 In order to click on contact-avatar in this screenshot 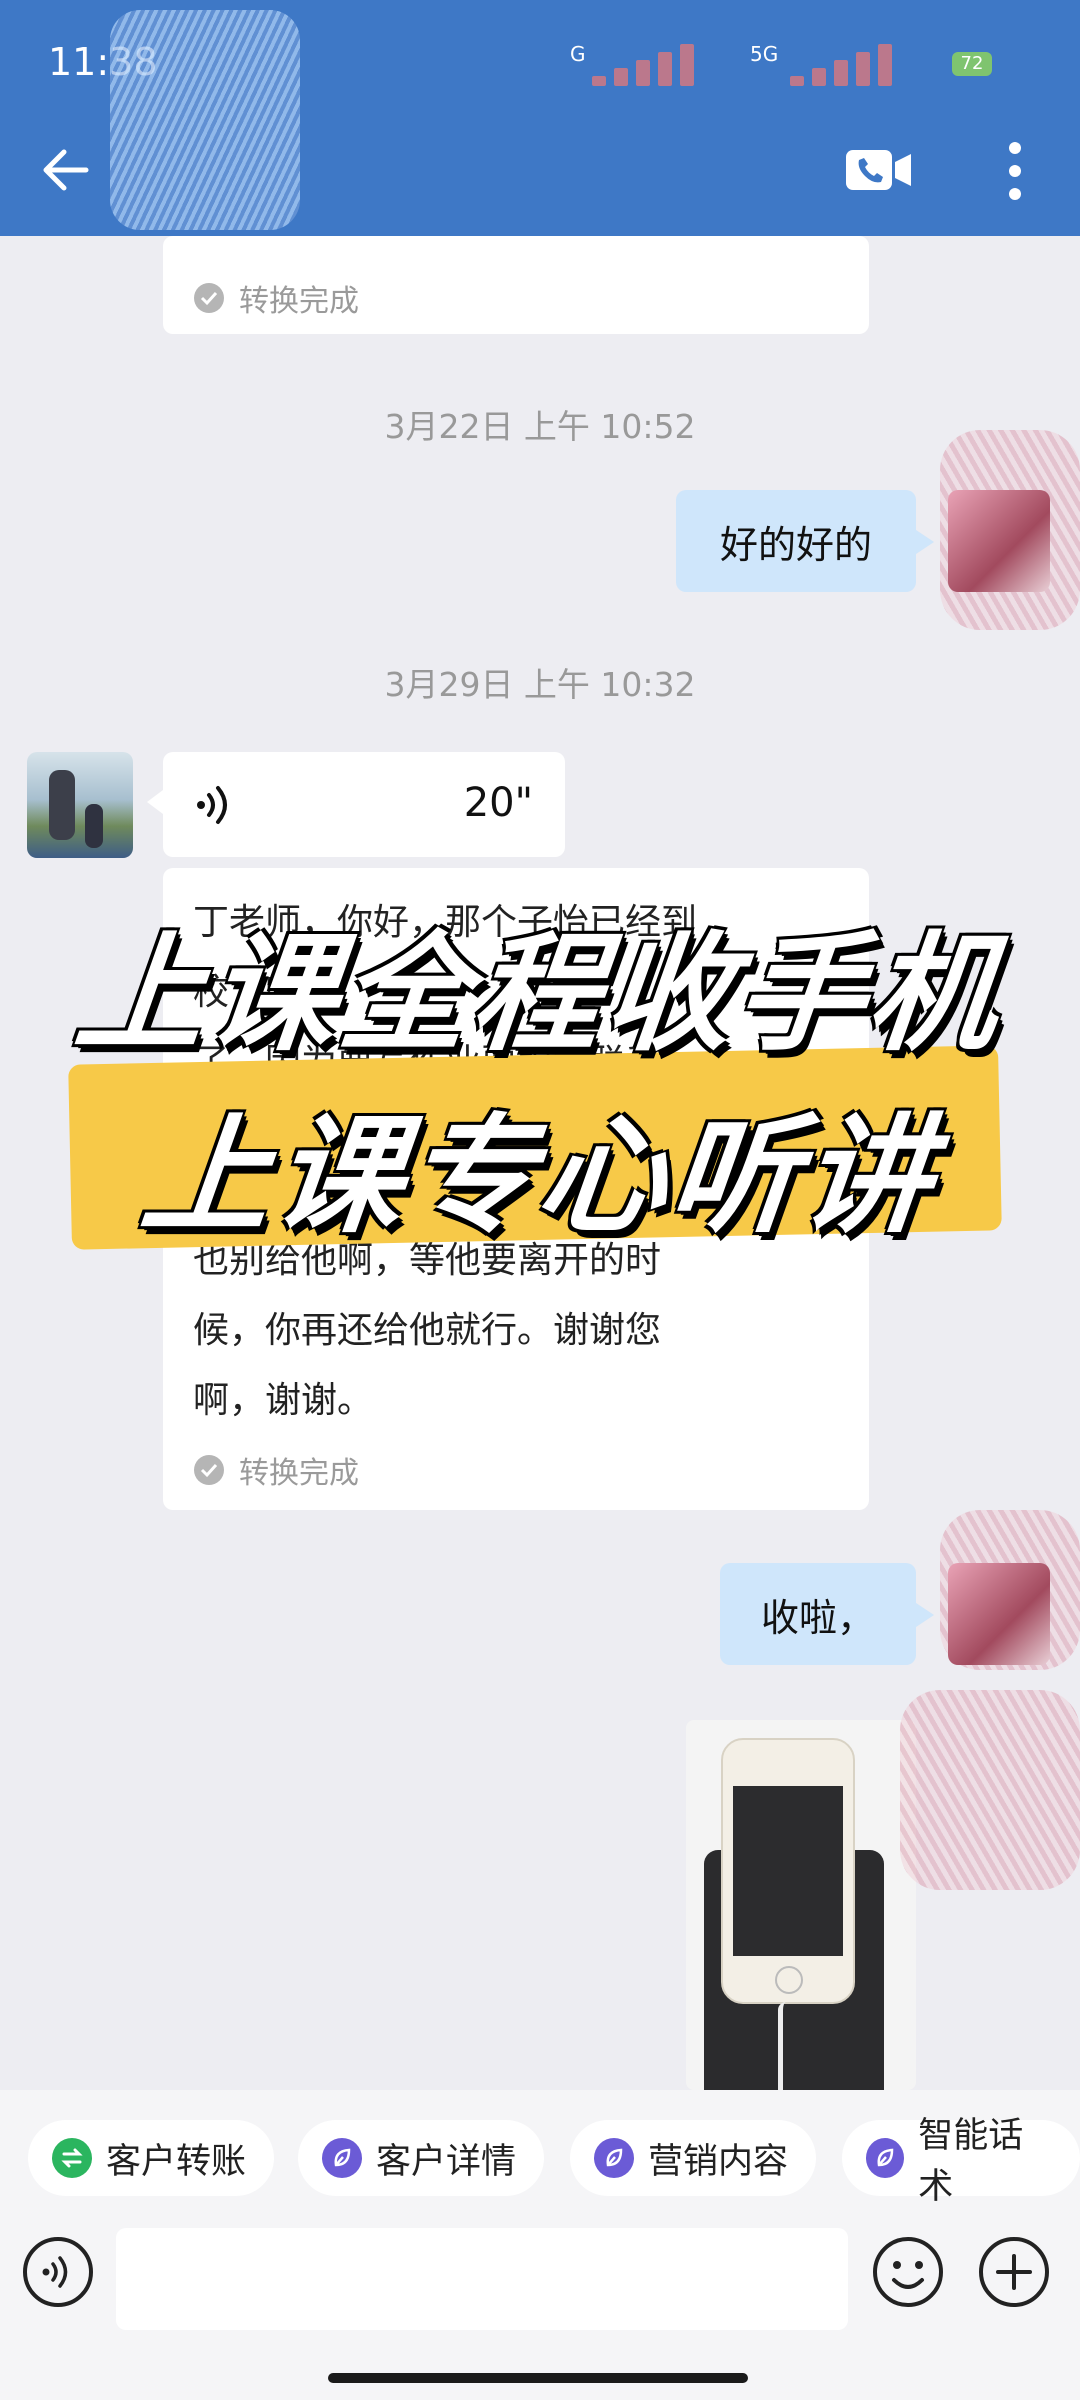, I will do `click(80, 805)`.